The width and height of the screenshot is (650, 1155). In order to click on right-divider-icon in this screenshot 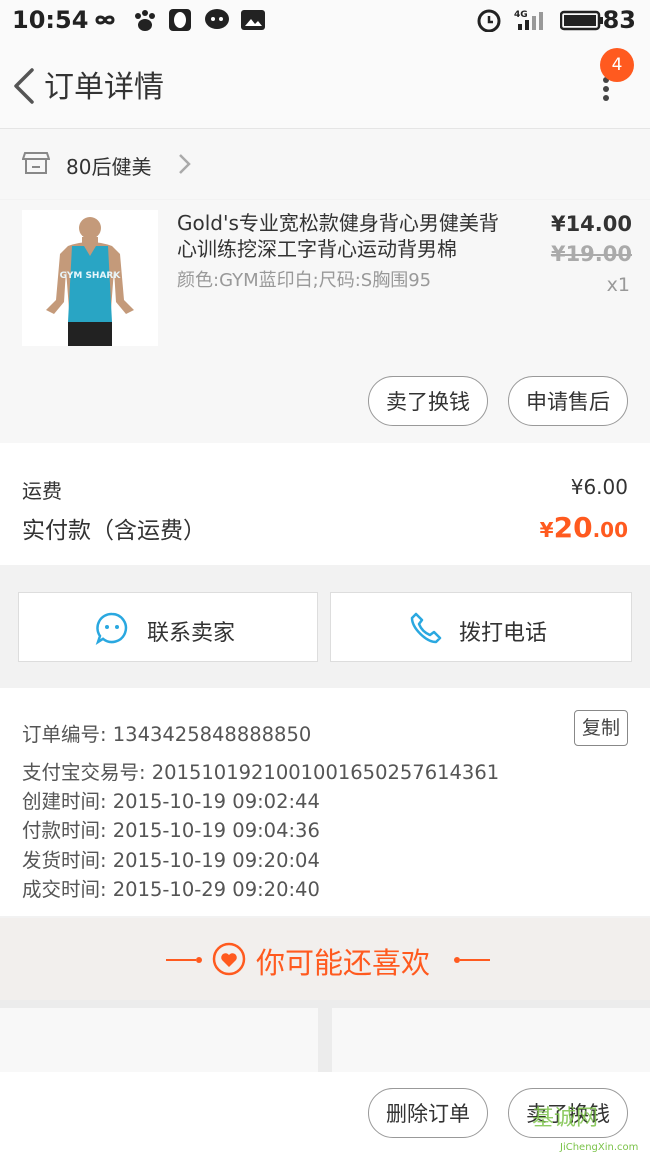, I will do `click(472, 960)`.